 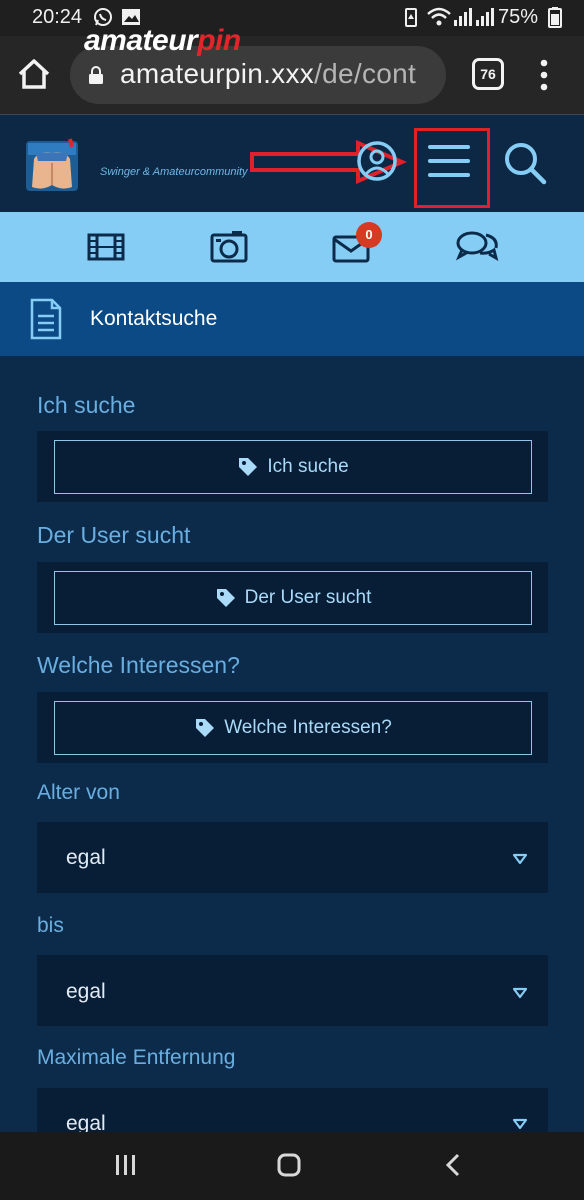 I want to click on select-bis-value: egal, so click(x=86, y=991).